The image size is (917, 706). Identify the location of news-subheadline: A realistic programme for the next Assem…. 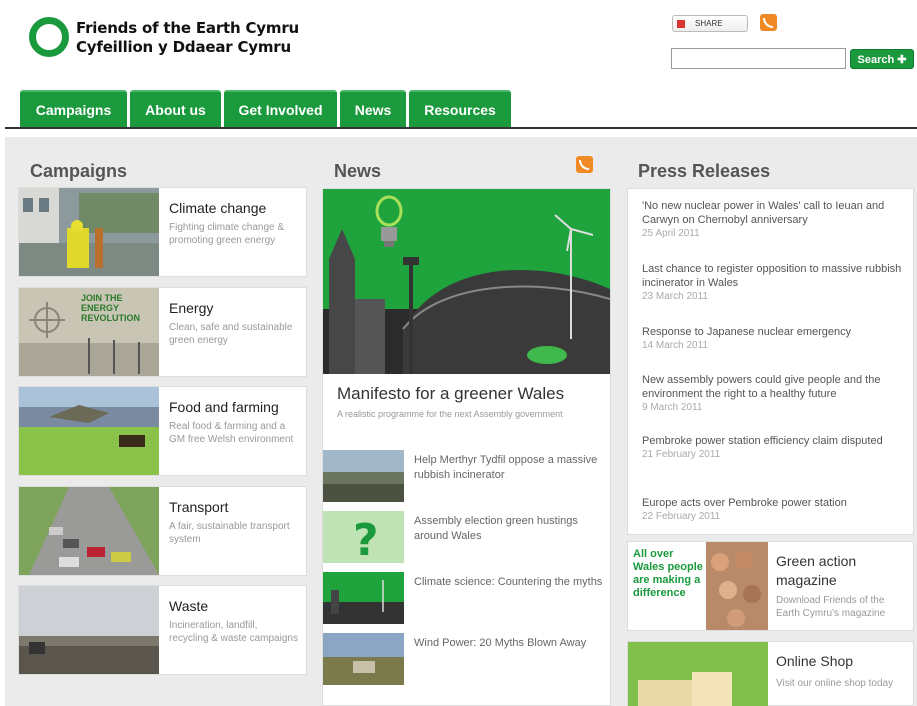
(450, 414).